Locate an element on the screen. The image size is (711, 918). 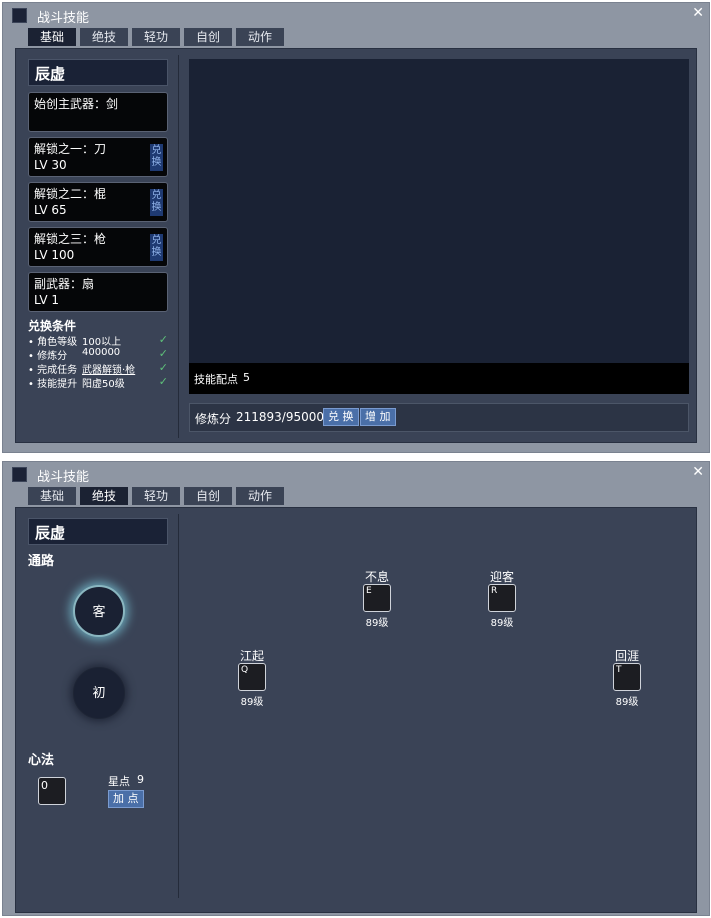
slot-key: E is located at coordinates (369, 591).